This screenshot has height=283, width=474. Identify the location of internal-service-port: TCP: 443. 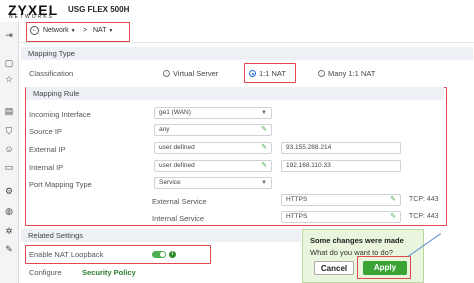
(424, 216).